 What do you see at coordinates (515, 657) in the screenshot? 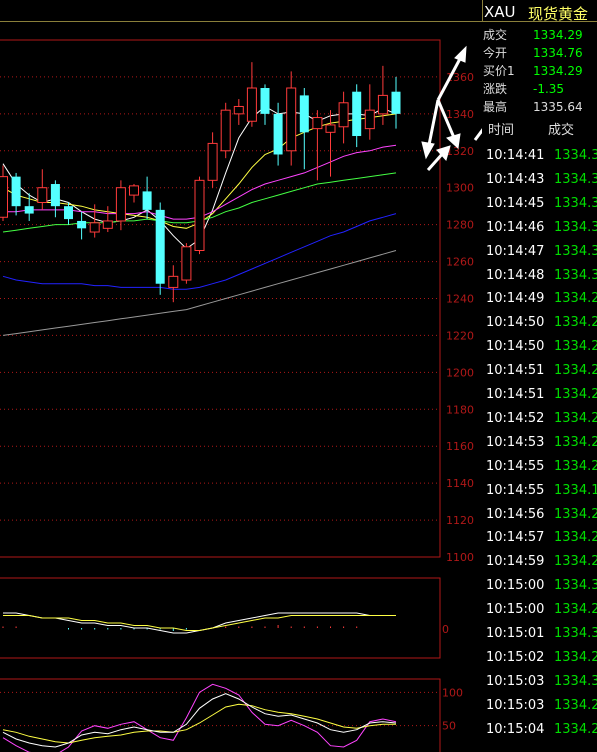
I see `trade-time: 10:15:02` at bounding box center [515, 657].